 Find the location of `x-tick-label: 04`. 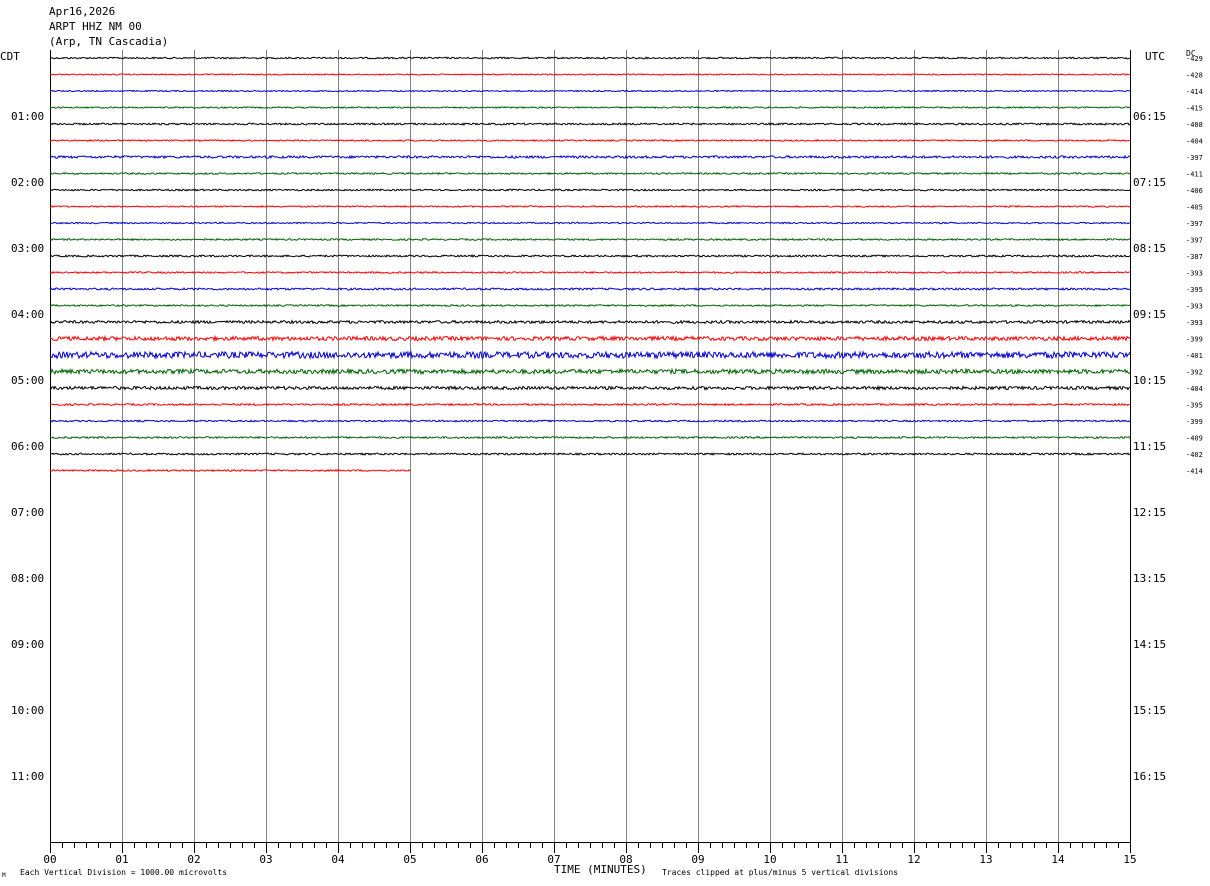

x-tick-label: 04 is located at coordinates (338, 859).